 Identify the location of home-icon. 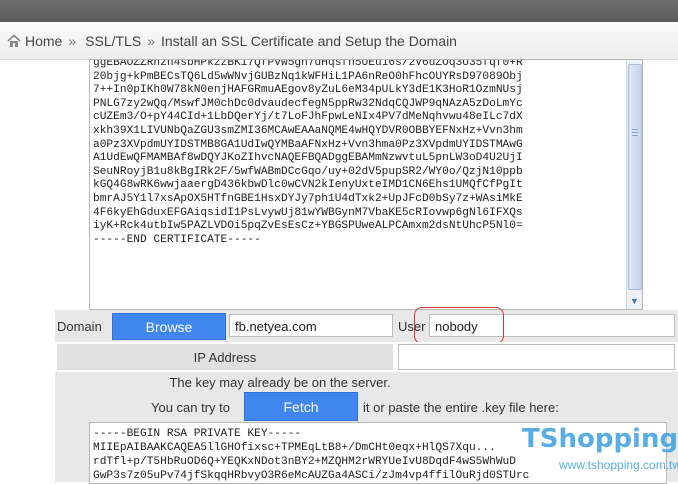
(14, 41).